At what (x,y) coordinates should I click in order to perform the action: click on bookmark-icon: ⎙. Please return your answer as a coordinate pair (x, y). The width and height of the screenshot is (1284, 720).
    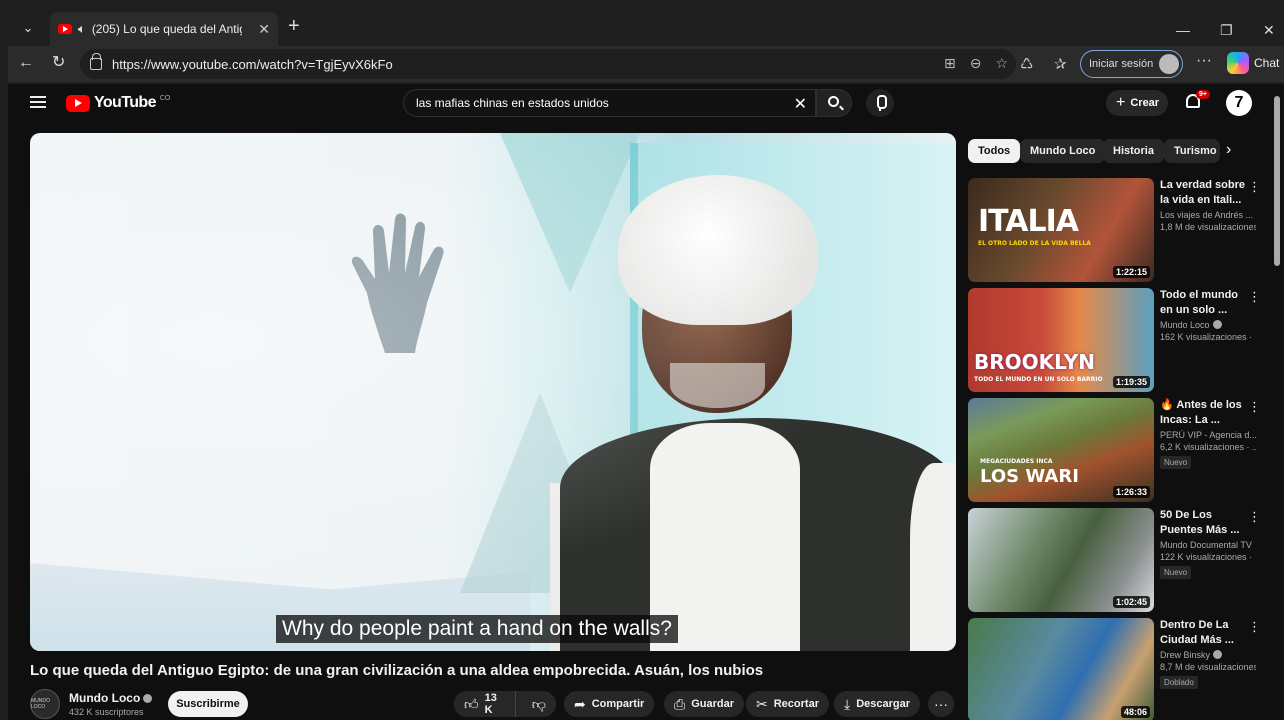
    Looking at the image, I should click on (680, 703).